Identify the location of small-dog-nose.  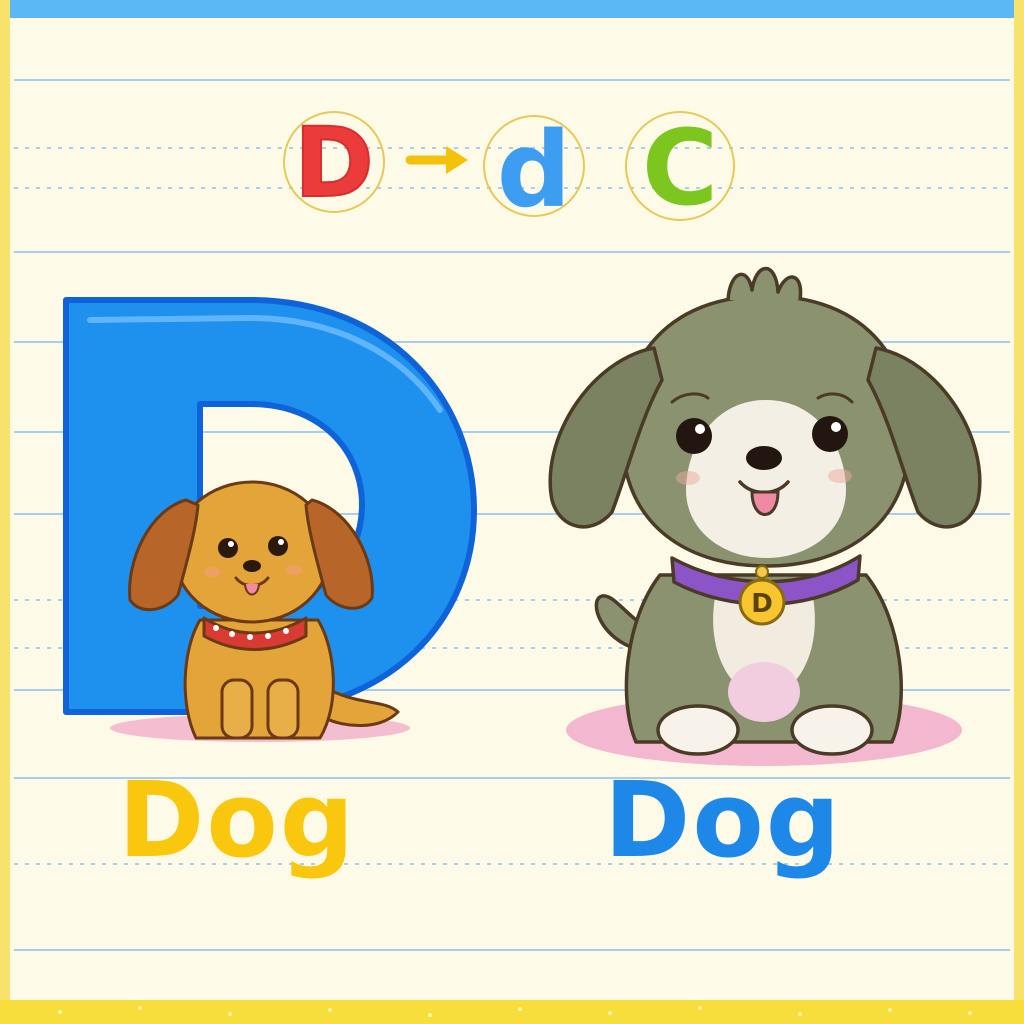
(252, 566).